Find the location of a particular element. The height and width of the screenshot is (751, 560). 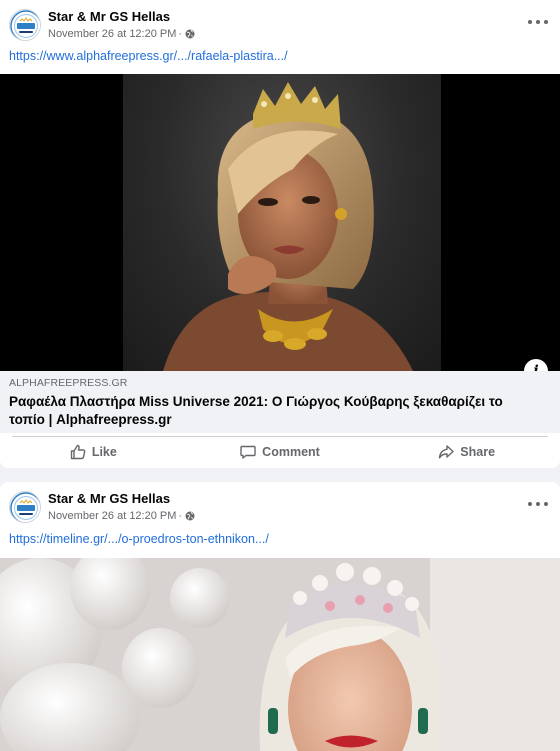

thumbs-up-icon is located at coordinates (78, 452).